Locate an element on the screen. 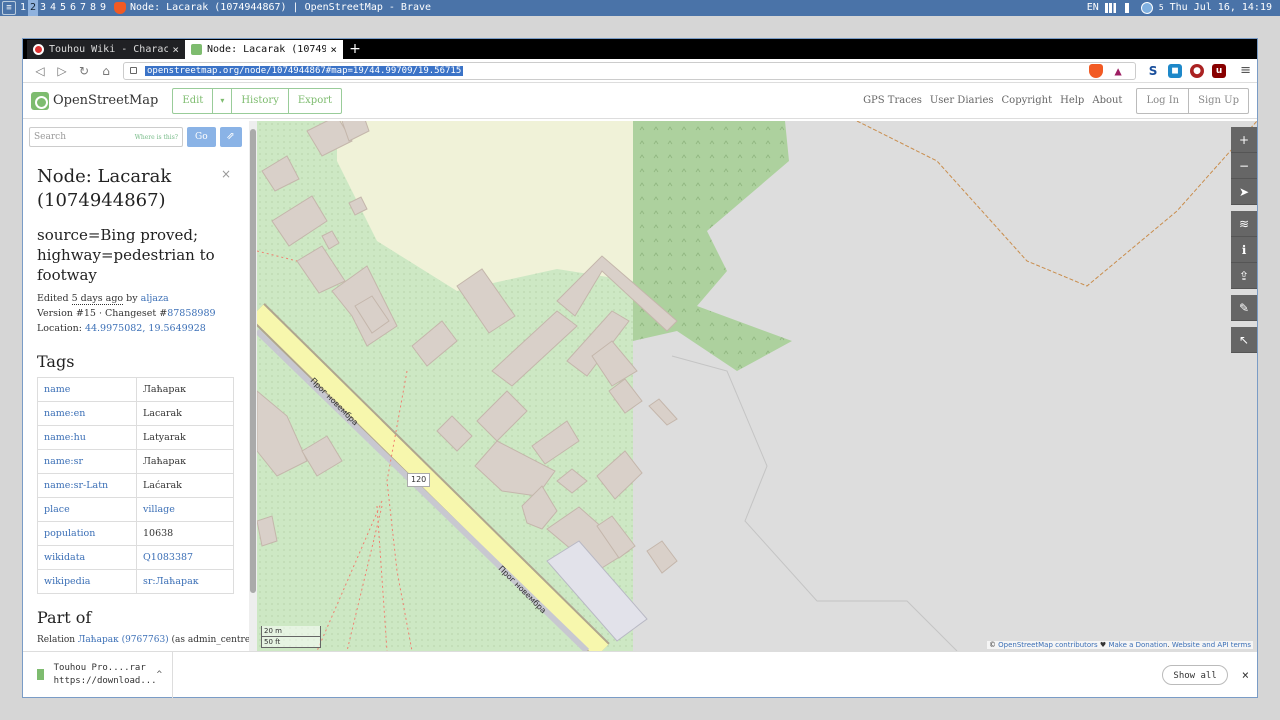 The width and height of the screenshot is (1280, 720). tab-label: Touhou Wiki - Character is located at coordinates (109, 49).